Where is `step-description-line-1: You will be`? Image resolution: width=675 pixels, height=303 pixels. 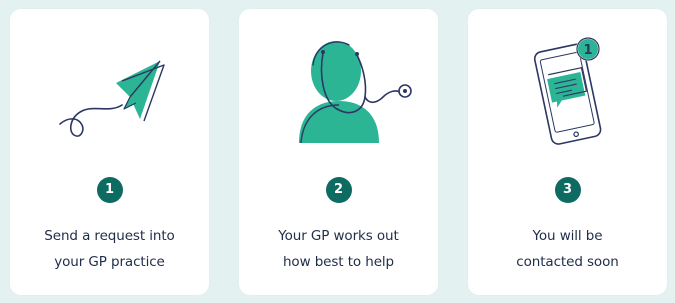
step-description-line-1: You will be is located at coordinates (567, 236).